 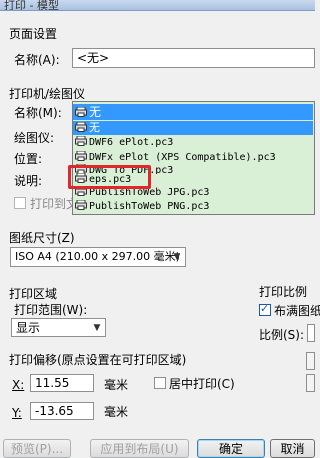 What do you see at coordinates (54, 204) in the screenshot?
I see `print-to-file-label: 打印到文` at bounding box center [54, 204].